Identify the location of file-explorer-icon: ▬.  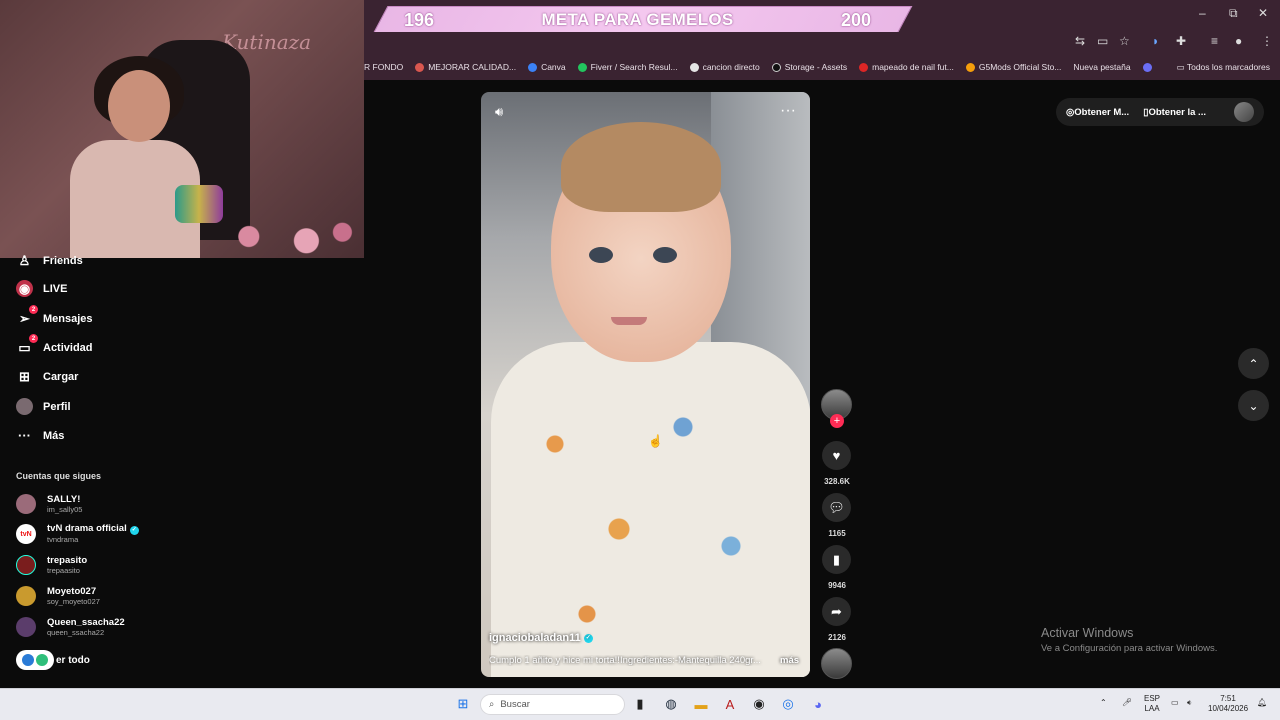
(701, 704).